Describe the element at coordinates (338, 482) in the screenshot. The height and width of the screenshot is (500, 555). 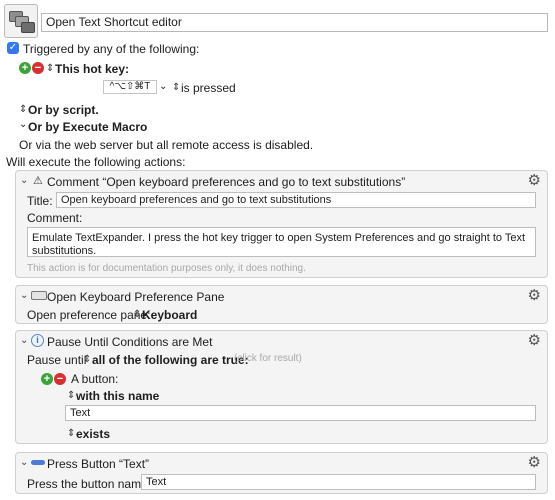
I see `press-button-name-input: Text` at that location.